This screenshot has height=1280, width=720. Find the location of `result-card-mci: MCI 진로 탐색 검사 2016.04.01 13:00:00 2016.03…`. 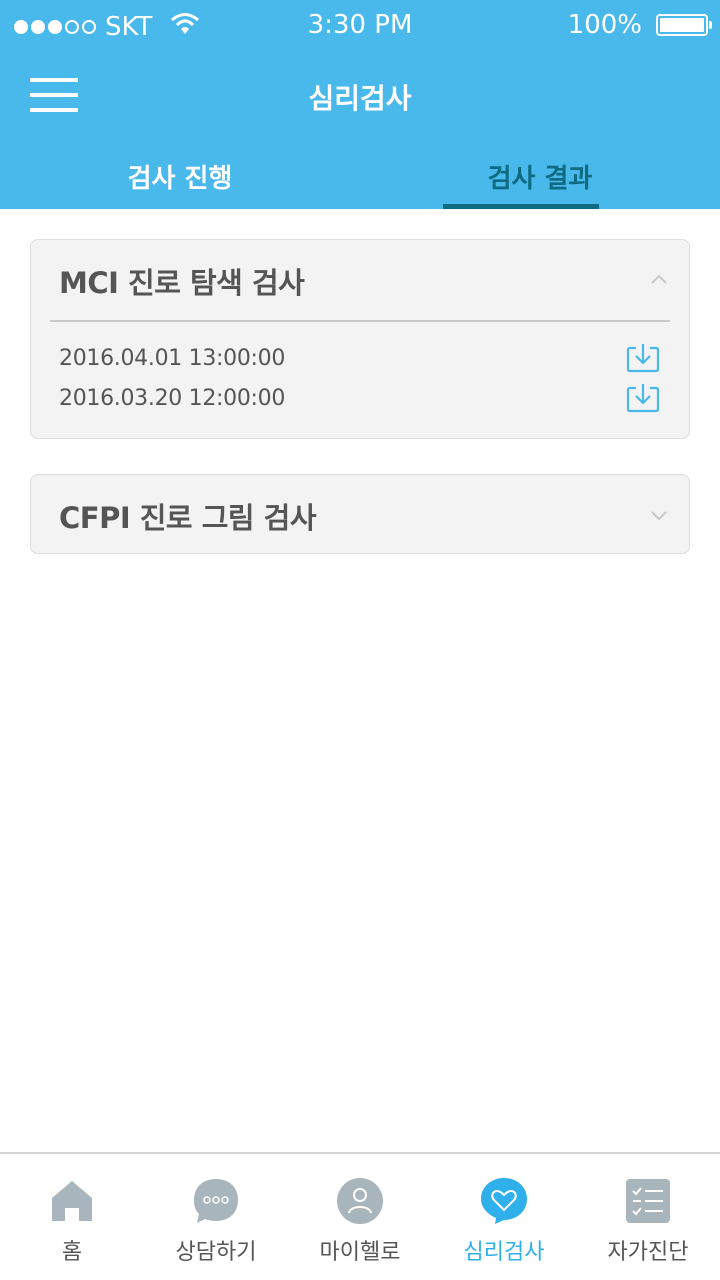

result-card-mci: MCI 진로 탐색 검사 2016.04.01 13:00:00 2016.03… is located at coordinates (360, 339).